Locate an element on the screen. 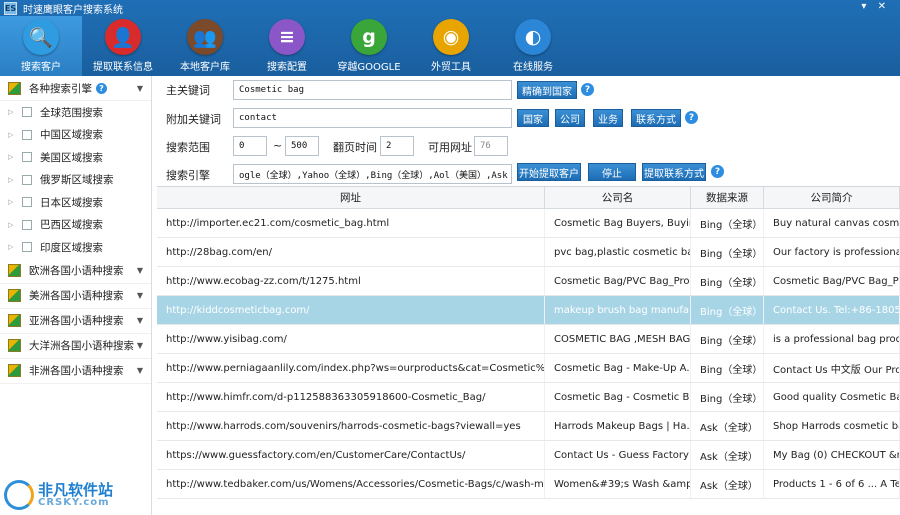 This screenshot has width=900, height=515. toolbar-button-0: 🔍 搜索客户 is located at coordinates (41, 46).